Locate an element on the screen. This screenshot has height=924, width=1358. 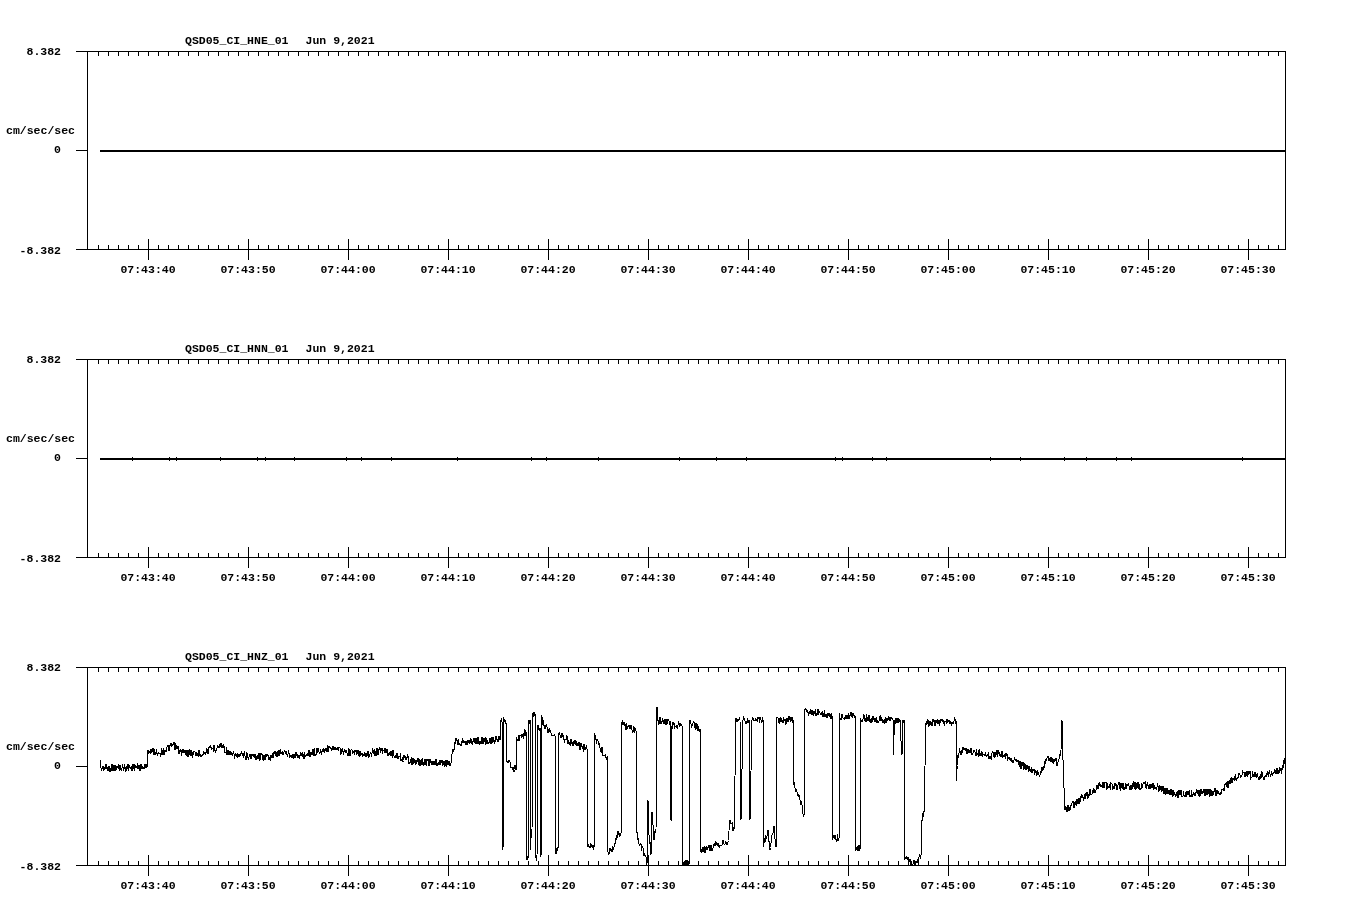
channel-title: QSD05_CI_HNZ_01 is located at coordinates (237, 657).